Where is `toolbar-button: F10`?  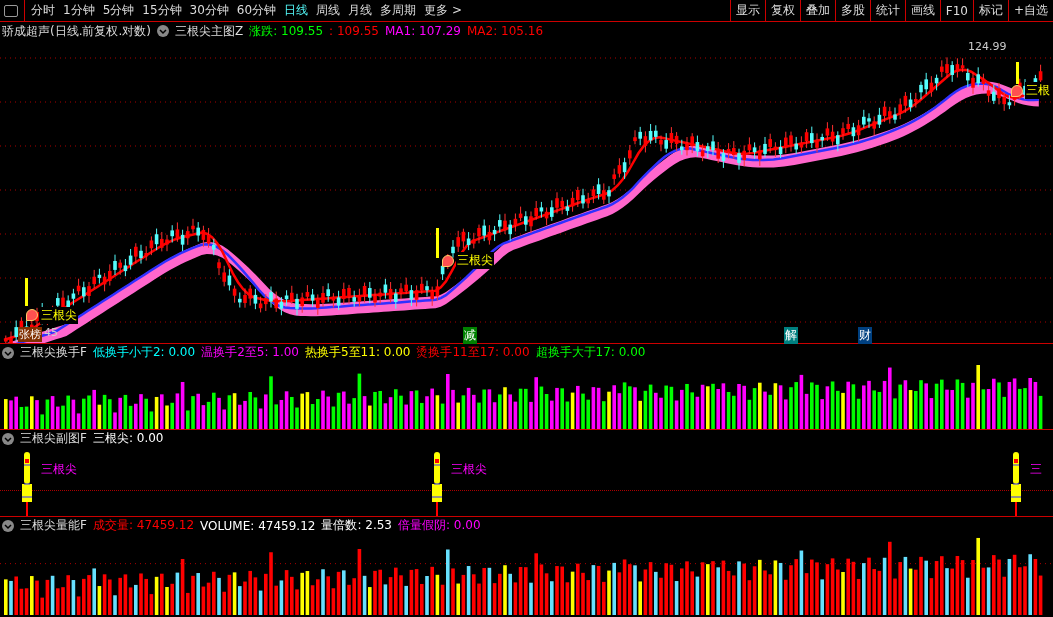 toolbar-button: F10 is located at coordinates (956, 10).